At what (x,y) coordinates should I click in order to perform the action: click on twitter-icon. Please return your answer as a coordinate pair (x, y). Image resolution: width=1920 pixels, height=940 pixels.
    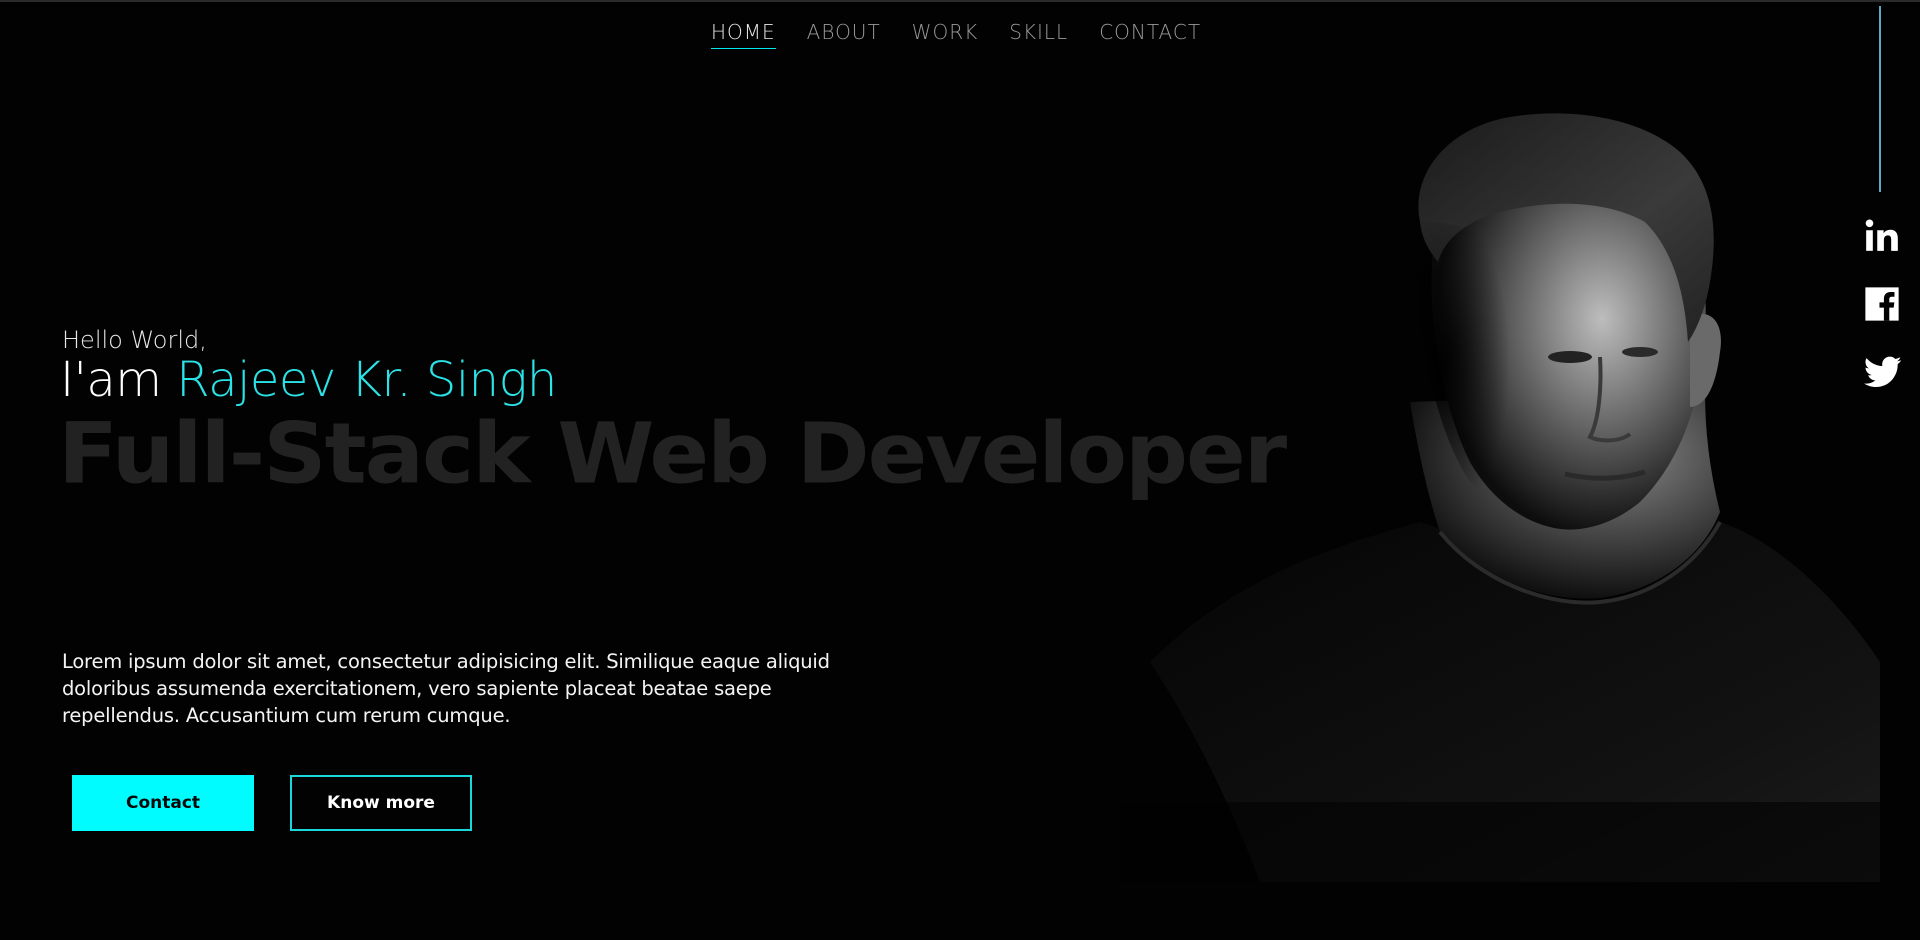
    Looking at the image, I should click on (1882, 373).